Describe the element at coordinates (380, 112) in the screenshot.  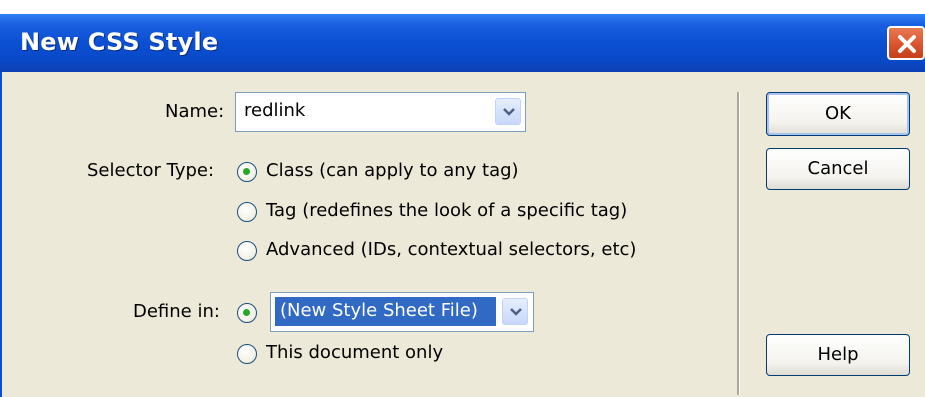
I see `name-combobox: redlink` at that location.